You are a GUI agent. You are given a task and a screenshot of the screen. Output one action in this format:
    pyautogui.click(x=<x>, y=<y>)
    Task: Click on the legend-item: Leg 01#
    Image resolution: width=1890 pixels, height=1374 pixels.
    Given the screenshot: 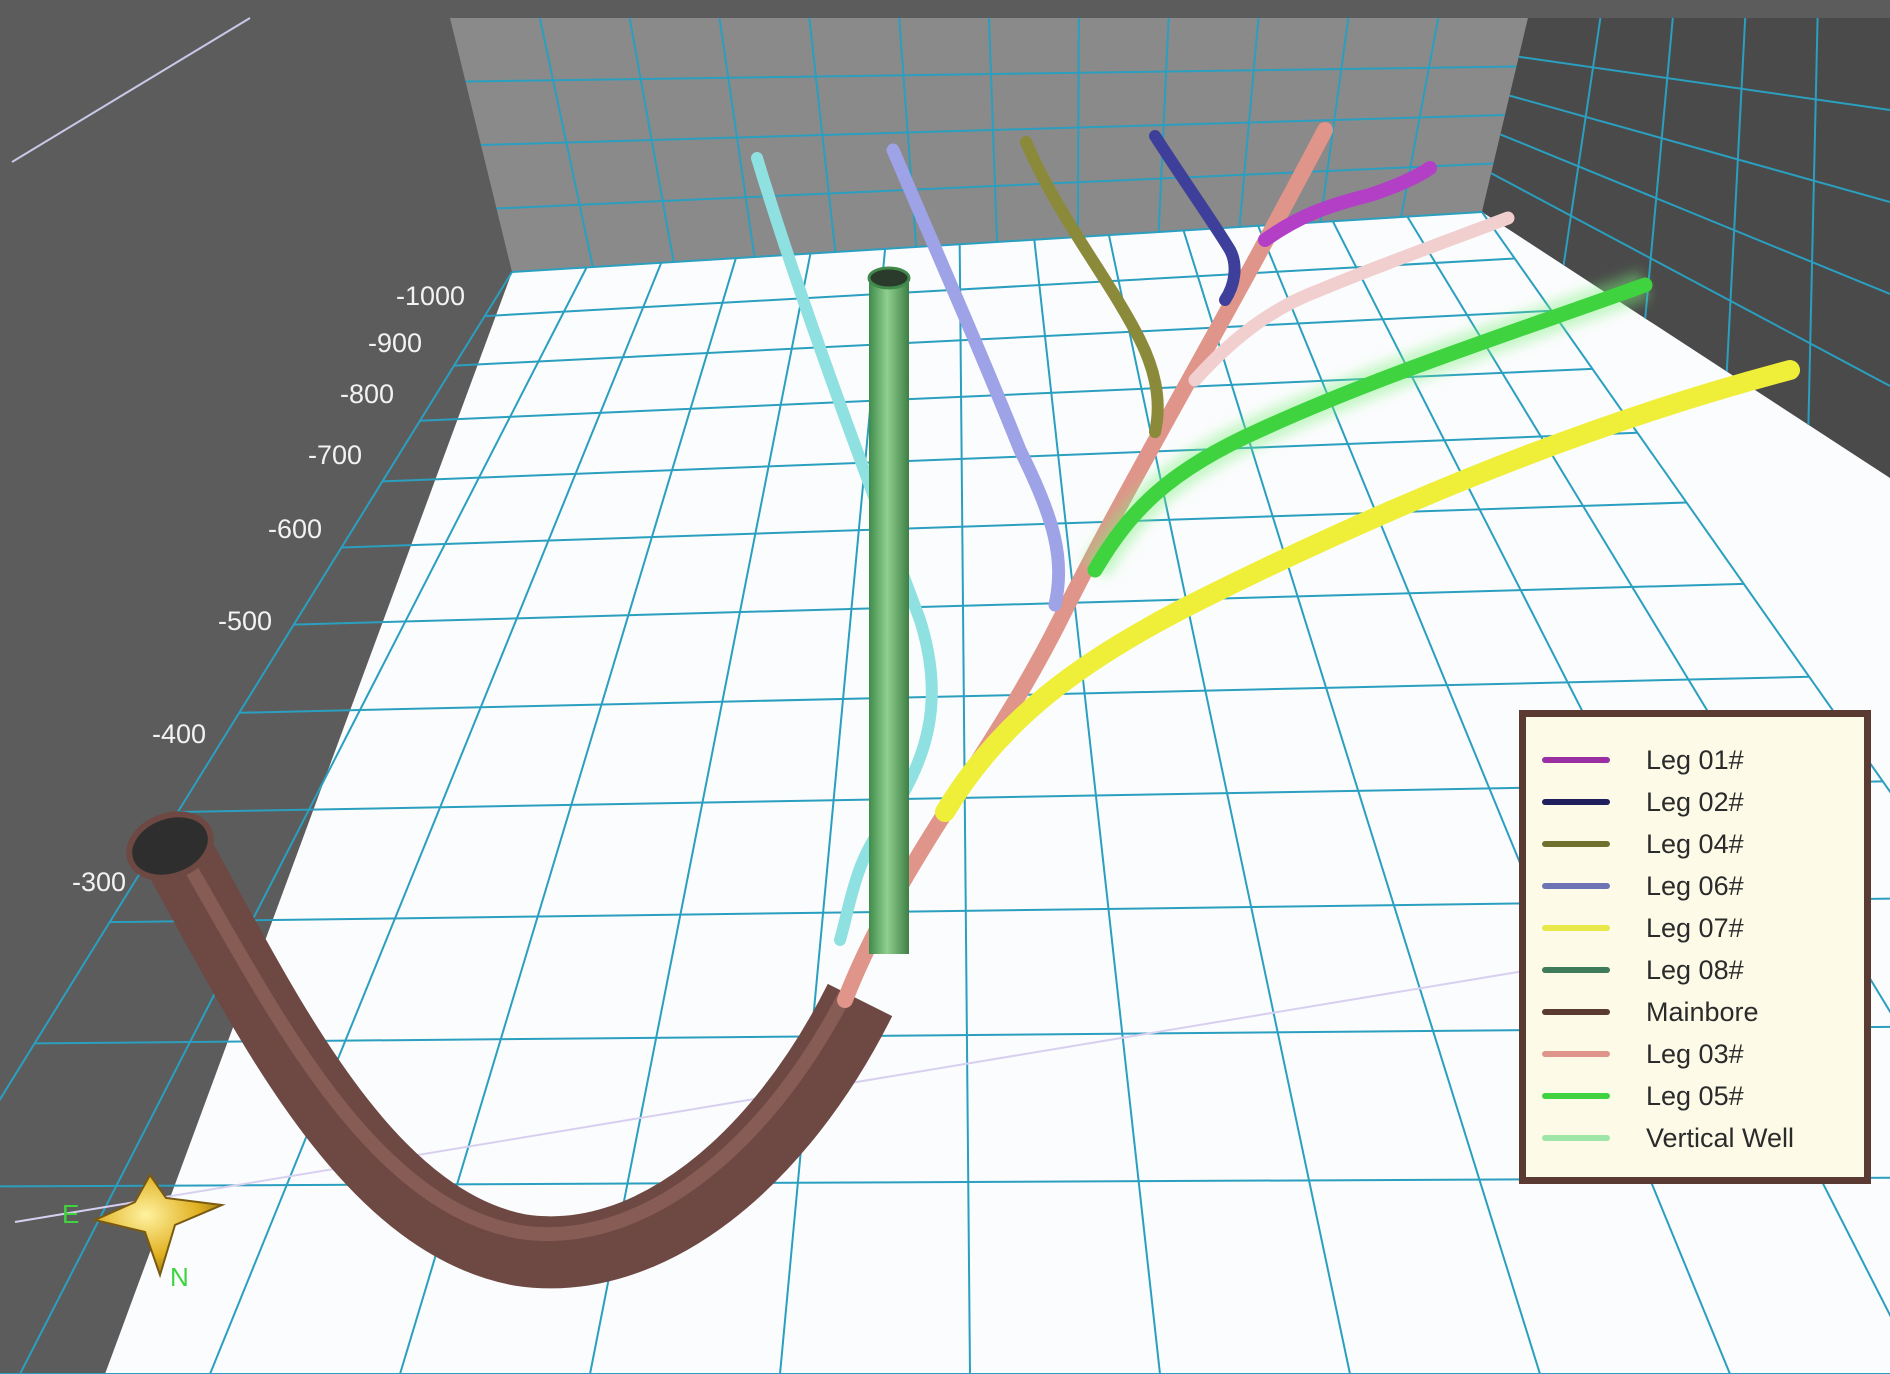 What is the action you would take?
    pyautogui.click(x=1695, y=760)
    